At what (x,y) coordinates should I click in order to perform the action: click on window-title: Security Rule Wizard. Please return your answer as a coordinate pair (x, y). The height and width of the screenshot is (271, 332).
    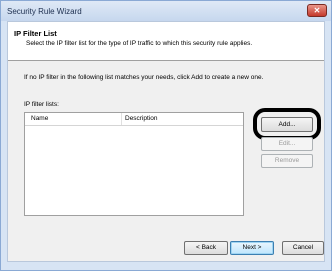
    Looking at the image, I should click on (44, 11).